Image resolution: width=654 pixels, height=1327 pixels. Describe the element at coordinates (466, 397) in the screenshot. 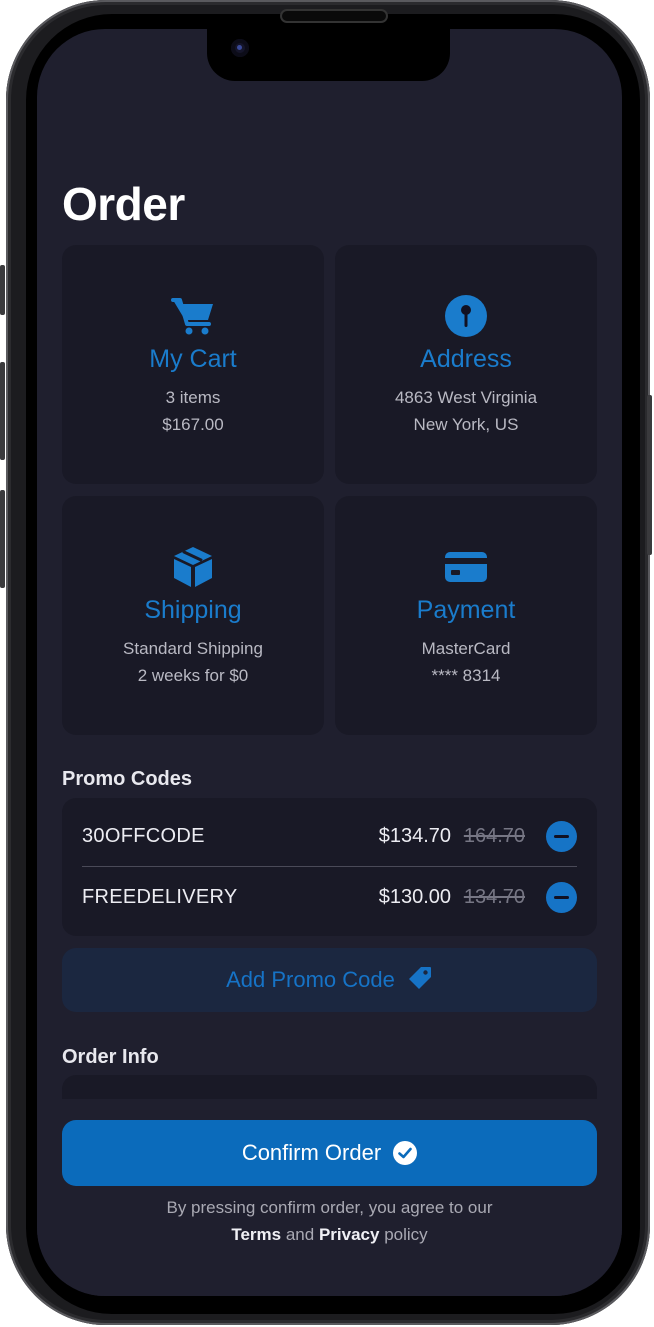

I see `address-street: 4863 West Virginia` at that location.